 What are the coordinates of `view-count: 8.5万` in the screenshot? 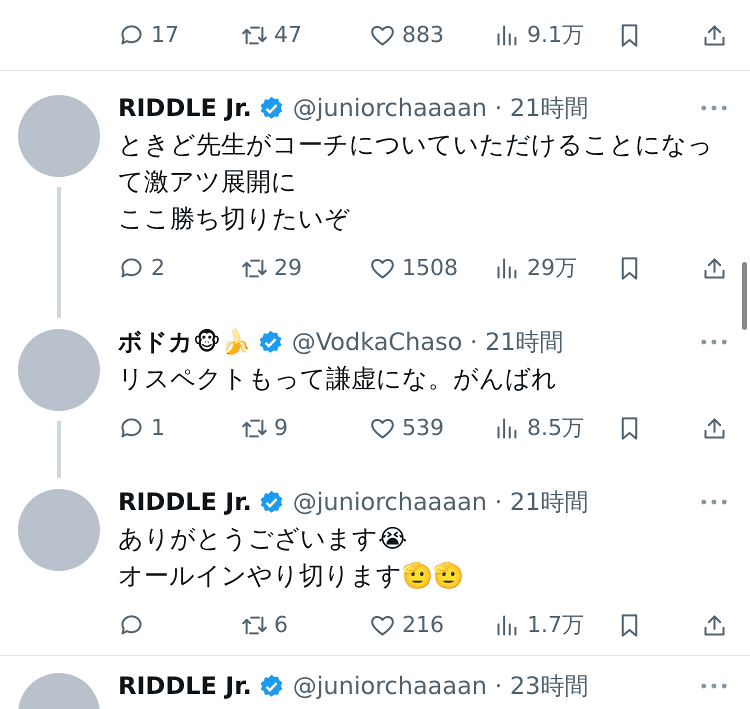 It's located at (555, 429).